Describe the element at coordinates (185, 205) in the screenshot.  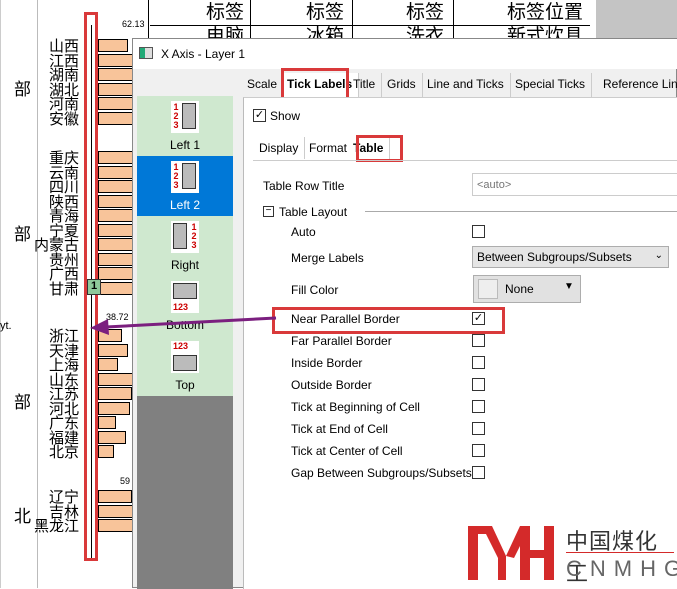
I see `side-item-label: Left 2` at that location.